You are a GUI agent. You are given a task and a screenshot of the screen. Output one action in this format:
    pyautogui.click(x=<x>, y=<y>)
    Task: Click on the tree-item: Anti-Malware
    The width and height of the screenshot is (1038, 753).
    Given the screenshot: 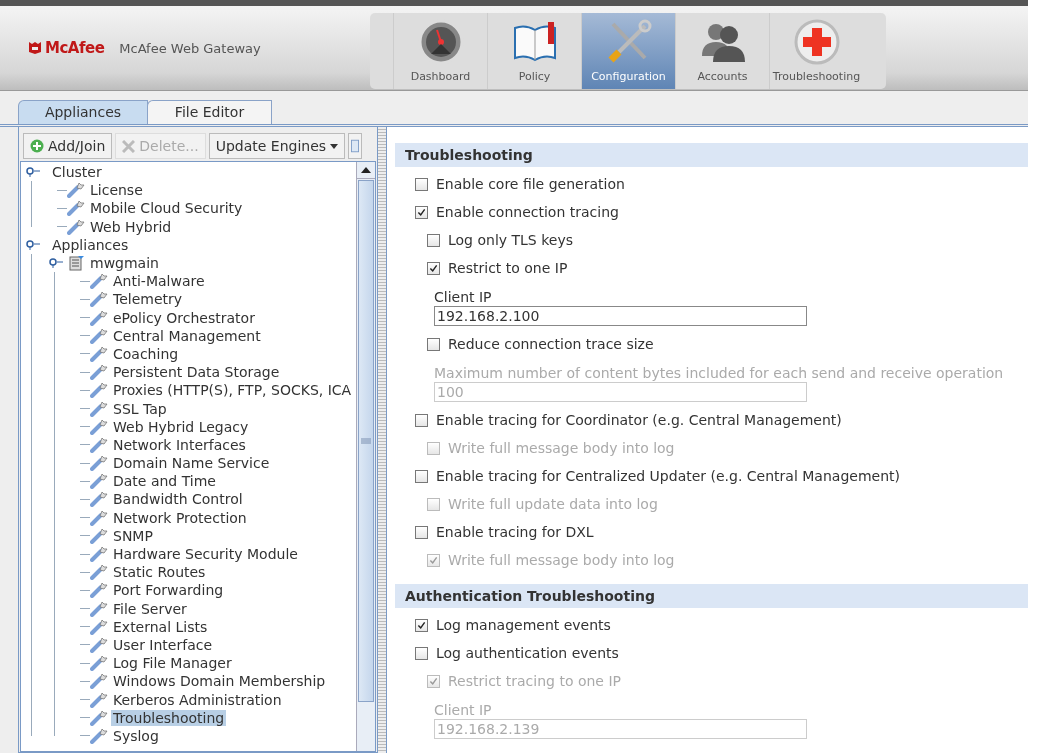 What is the action you would take?
    pyautogui.click(x=159, y=281)
    